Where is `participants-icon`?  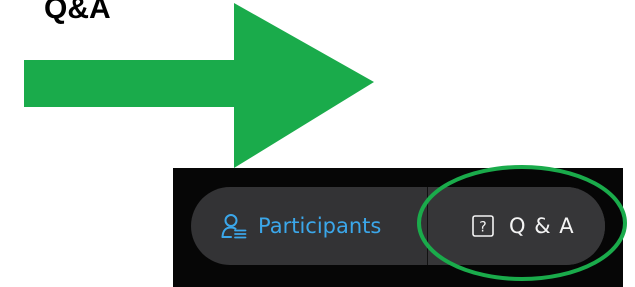 participants-icon is located at coordinates (234, 226).